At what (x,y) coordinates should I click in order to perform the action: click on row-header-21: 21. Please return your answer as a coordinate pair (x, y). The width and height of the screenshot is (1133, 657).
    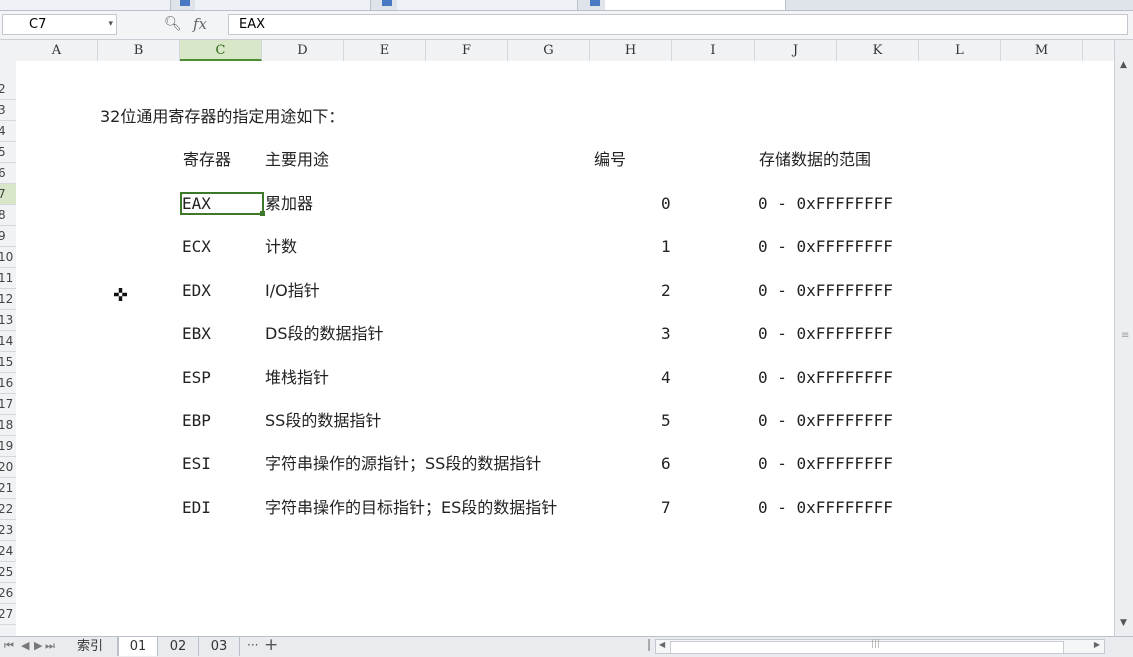
    Looking at the image, I should click on (8, 488).